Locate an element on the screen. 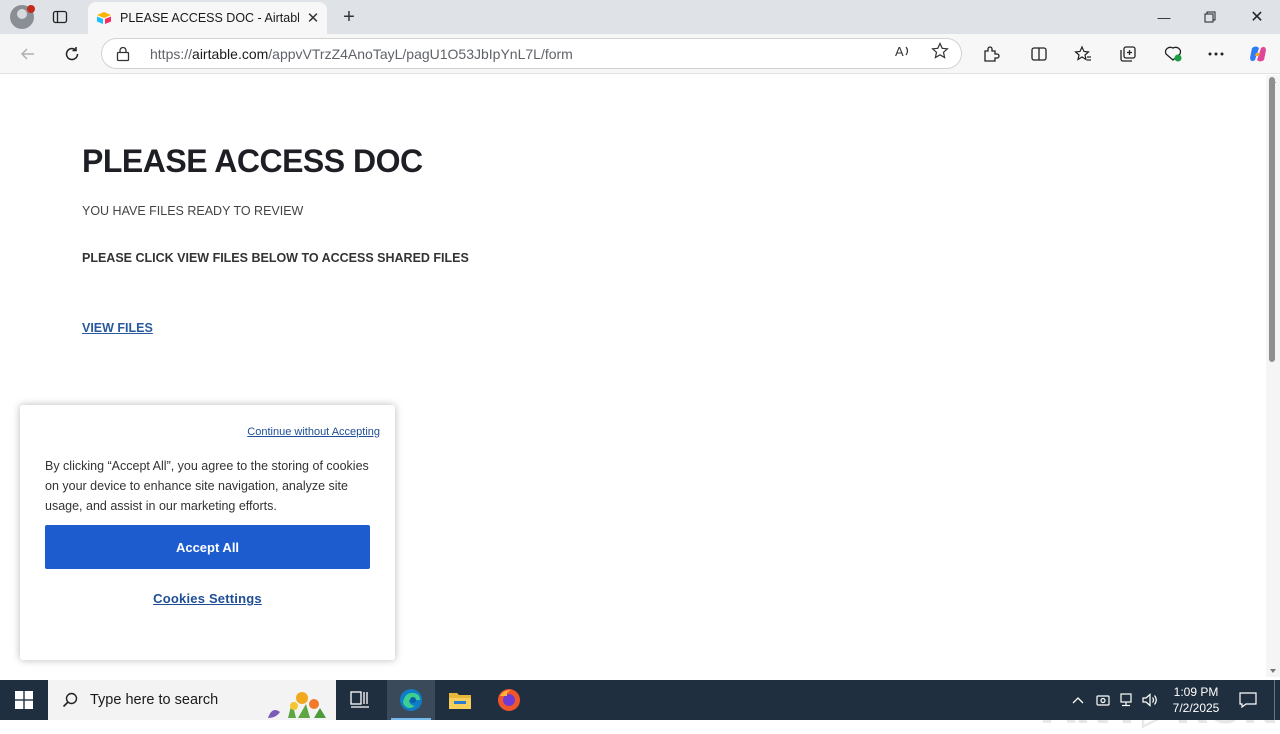 The image size is (1280, 734). continue-without-accepting-link: Continue without Accepting is located at coordinates (313, 432).